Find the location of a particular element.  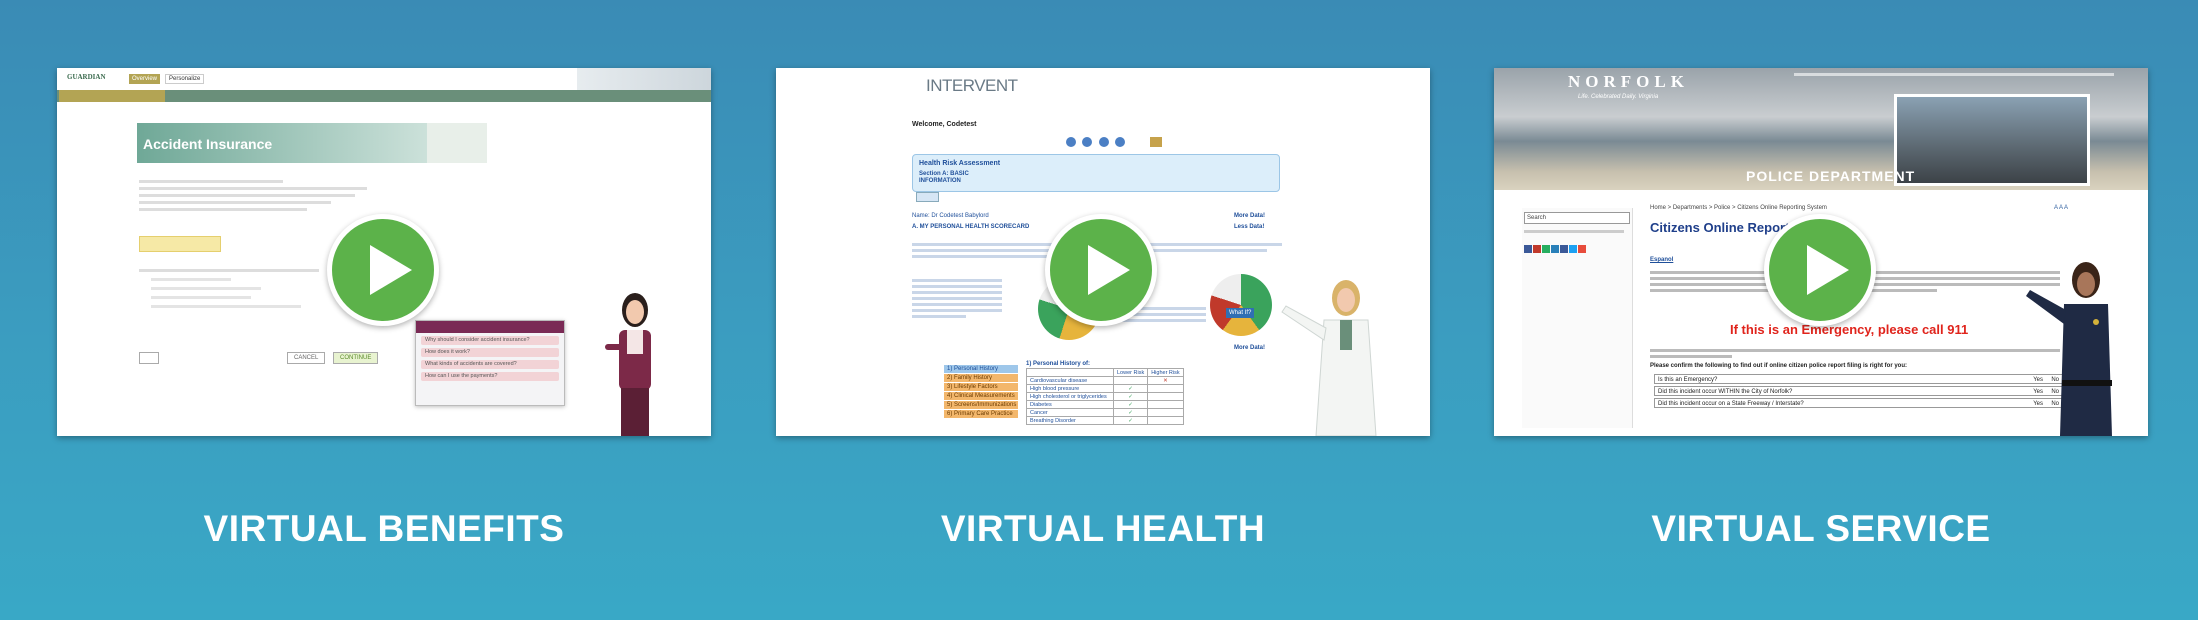

name-line: Name: Dr Codetest Babylord is located at coordinates (950, 216).